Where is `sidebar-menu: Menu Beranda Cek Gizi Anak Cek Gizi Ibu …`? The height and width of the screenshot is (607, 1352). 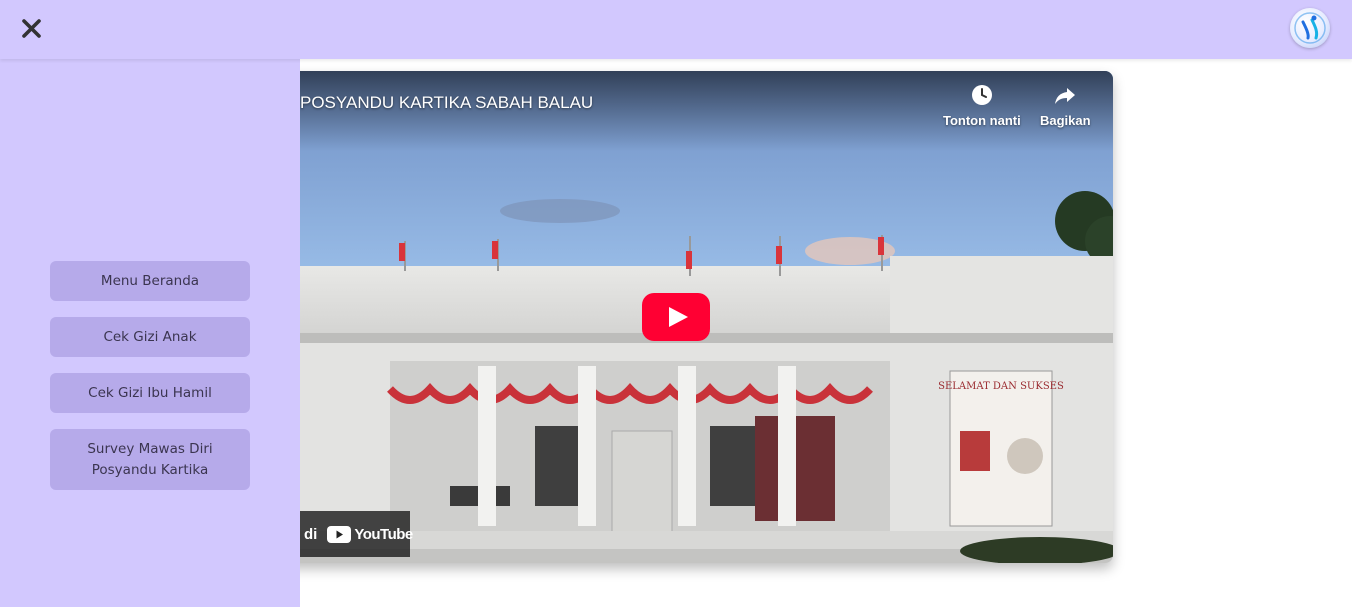
sidebar-menu: Menu Beranda Cek Gizi Anak Cek Gizi Ibu … is located at coordinates (150, 383).